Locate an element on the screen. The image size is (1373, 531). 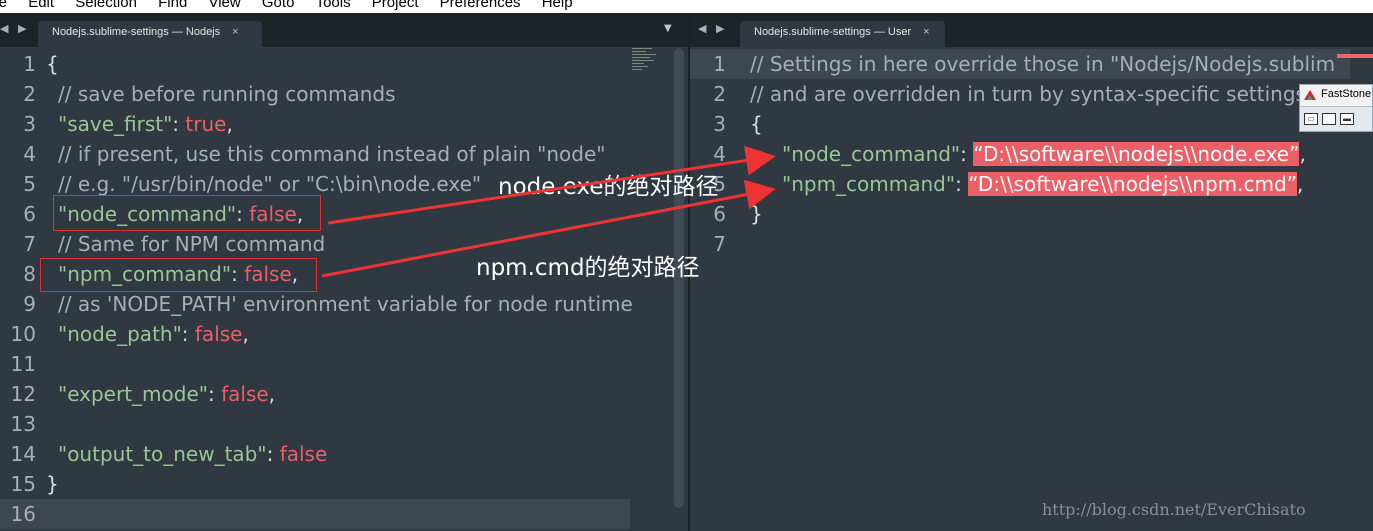
minimize-icon: ▬ is located at coordinates (1347, 119).